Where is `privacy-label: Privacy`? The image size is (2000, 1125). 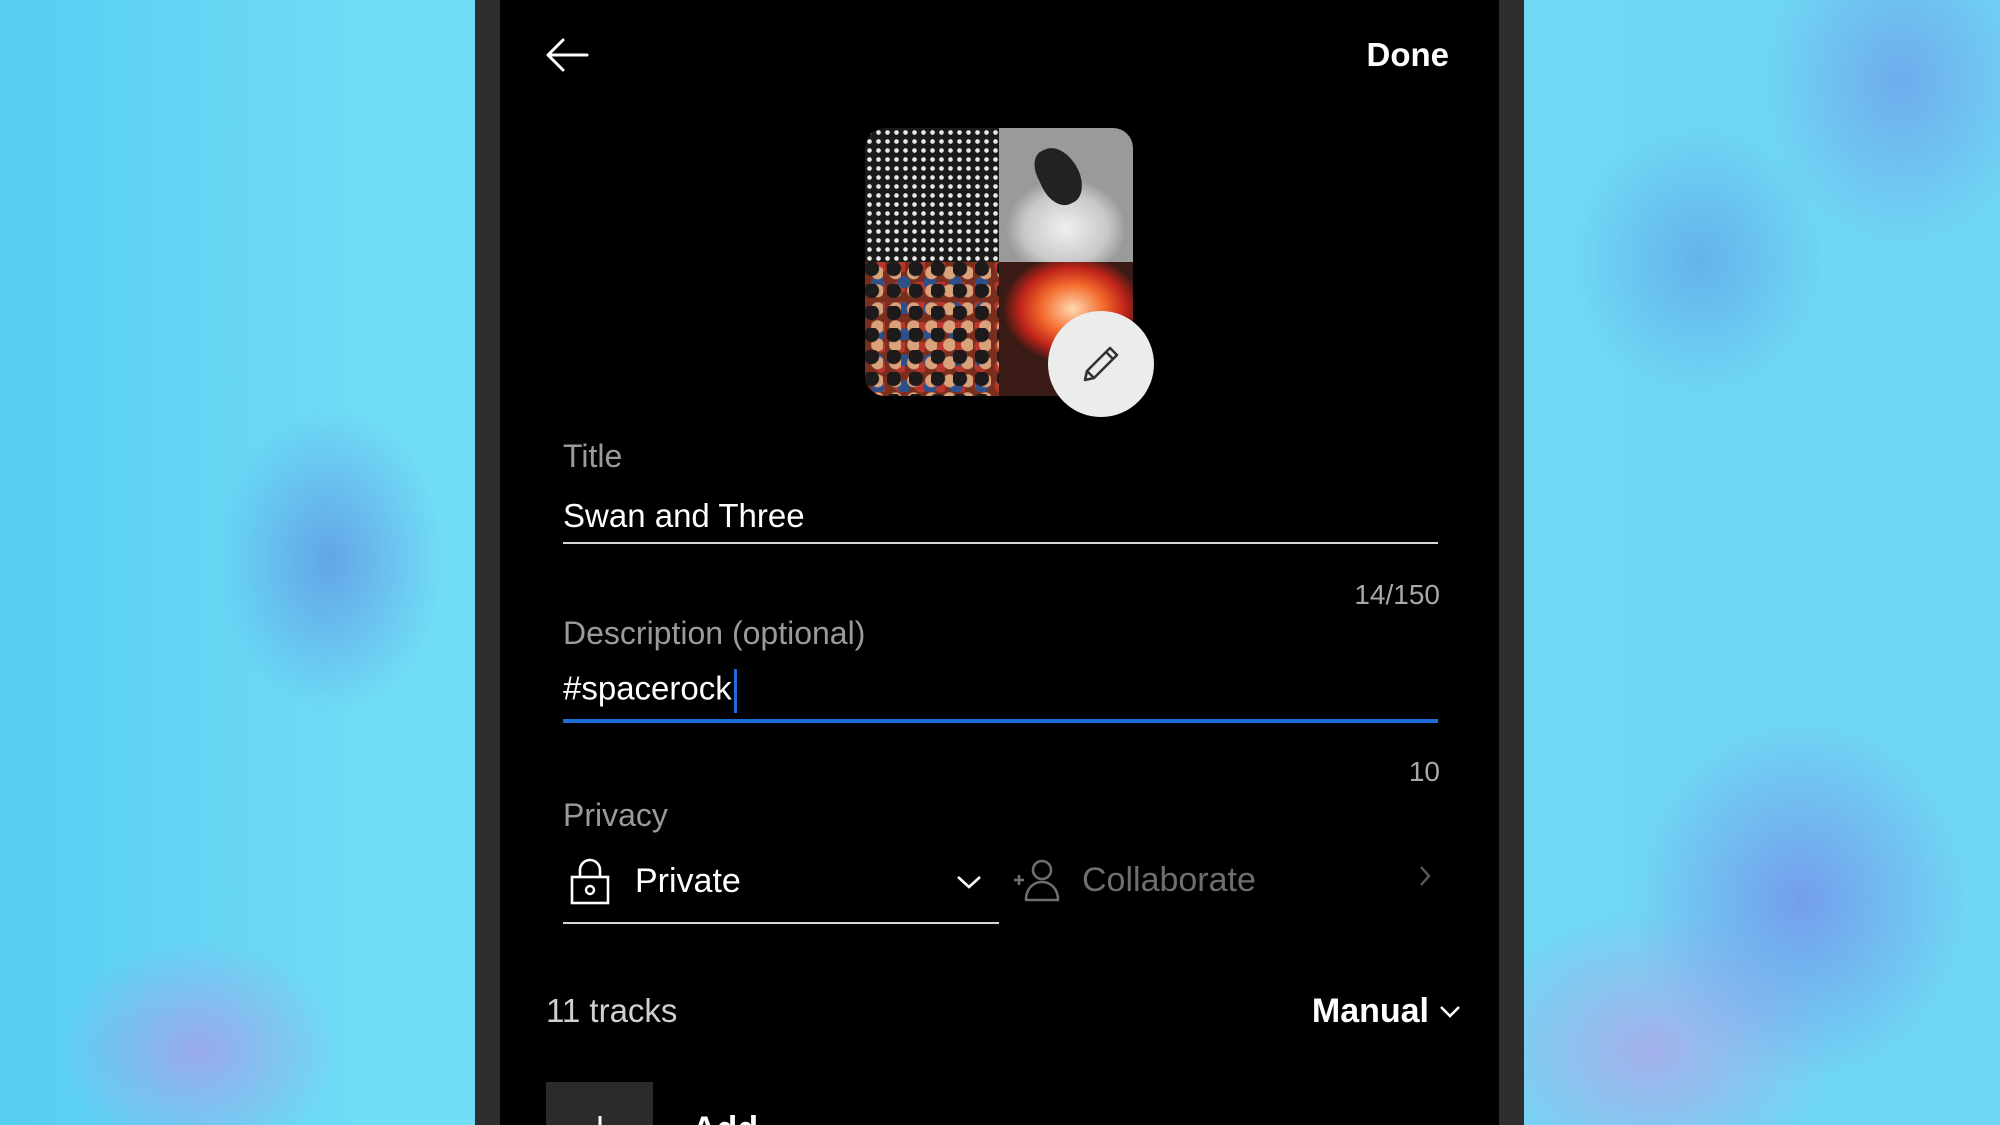 privacy-label: Privacy is located at coordinates (615, 815).